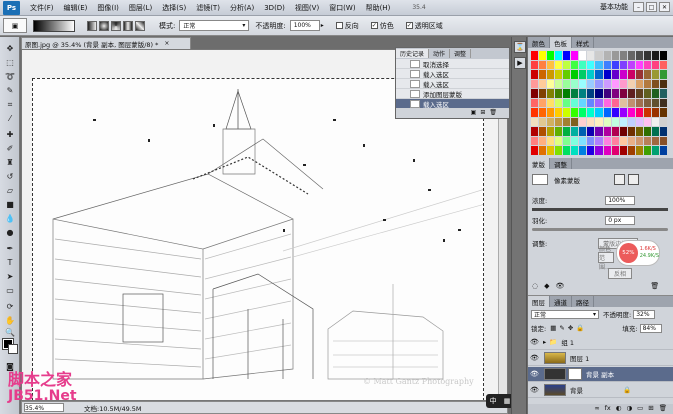  I want to click on shape-tool-icon: ▭, so click(10, 290).